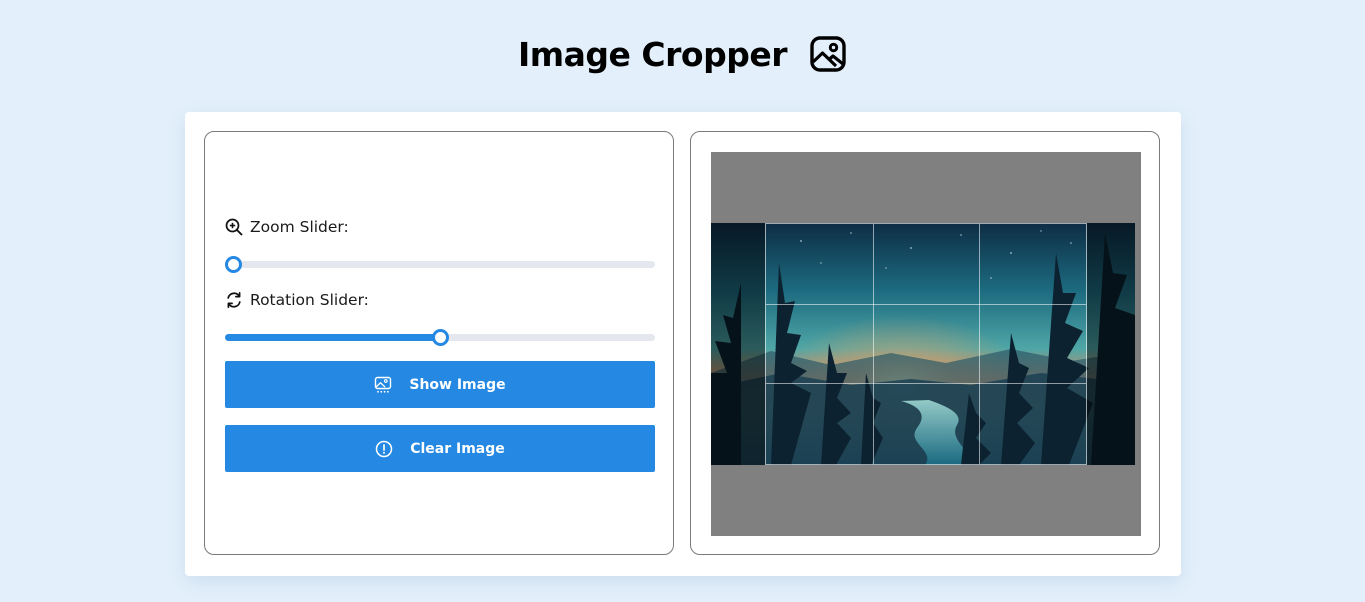 This screenshot has width=1365, height=602. Describe the element at coordinates (299, 227) in the screenshot. I see `zoom-slider-text: Zoom Slider:` at that location.